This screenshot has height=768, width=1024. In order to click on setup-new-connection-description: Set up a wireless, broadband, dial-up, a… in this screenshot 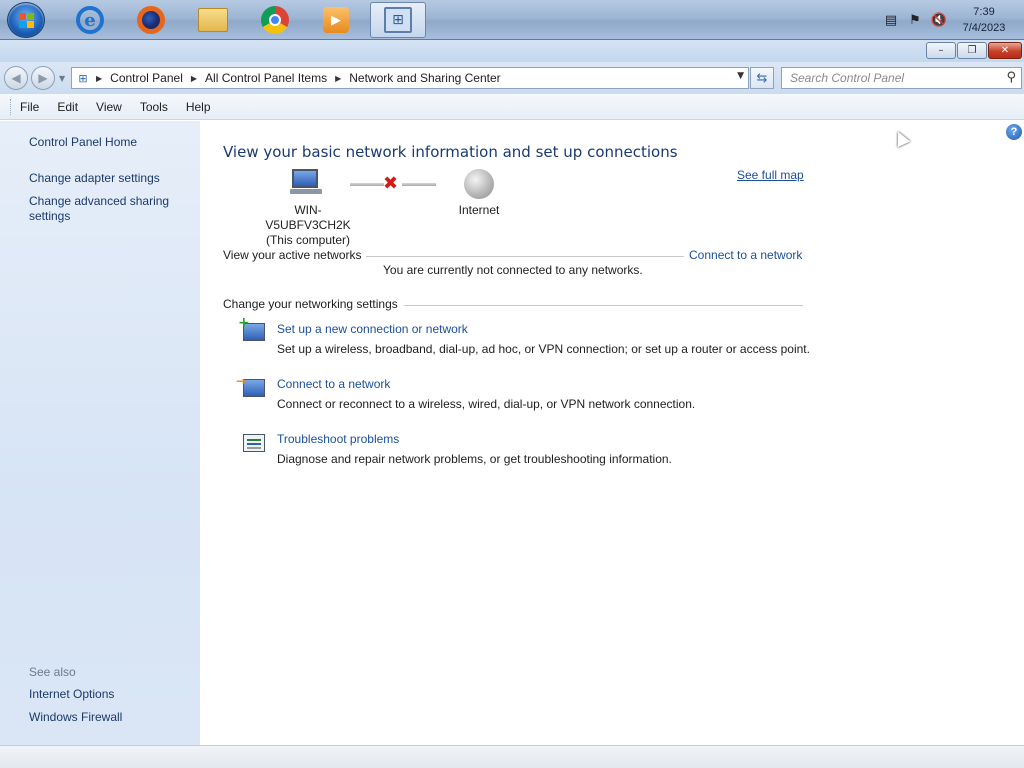, I will do `click(543, 349)`.